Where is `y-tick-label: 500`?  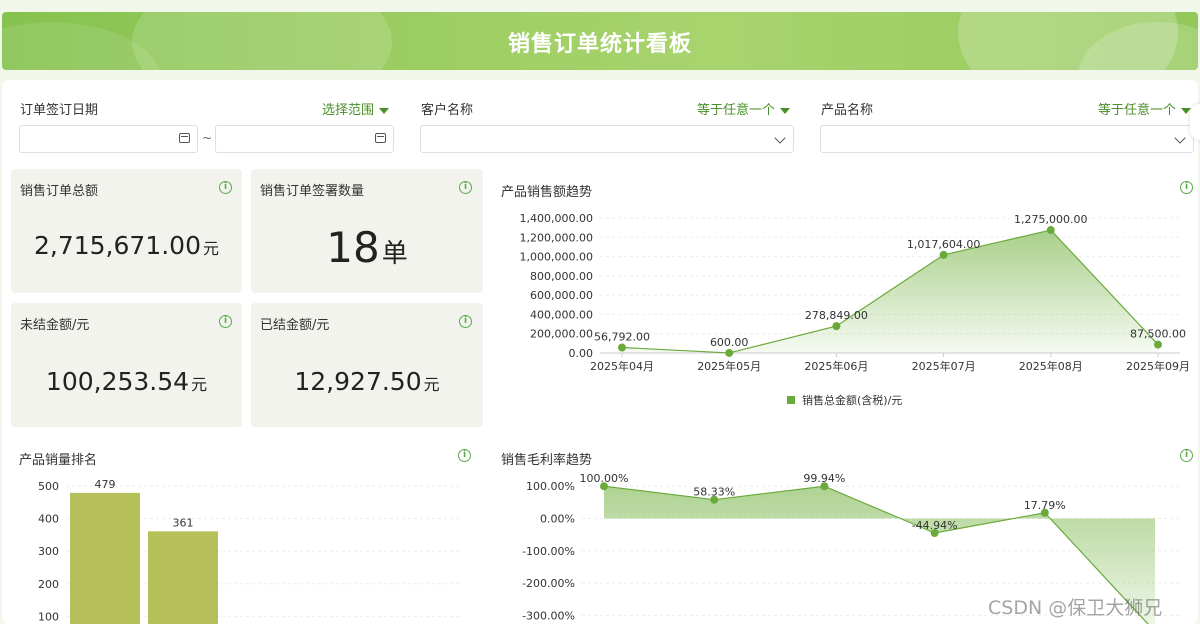
y-tick-label: 500 is located at coordinates (48, 486).